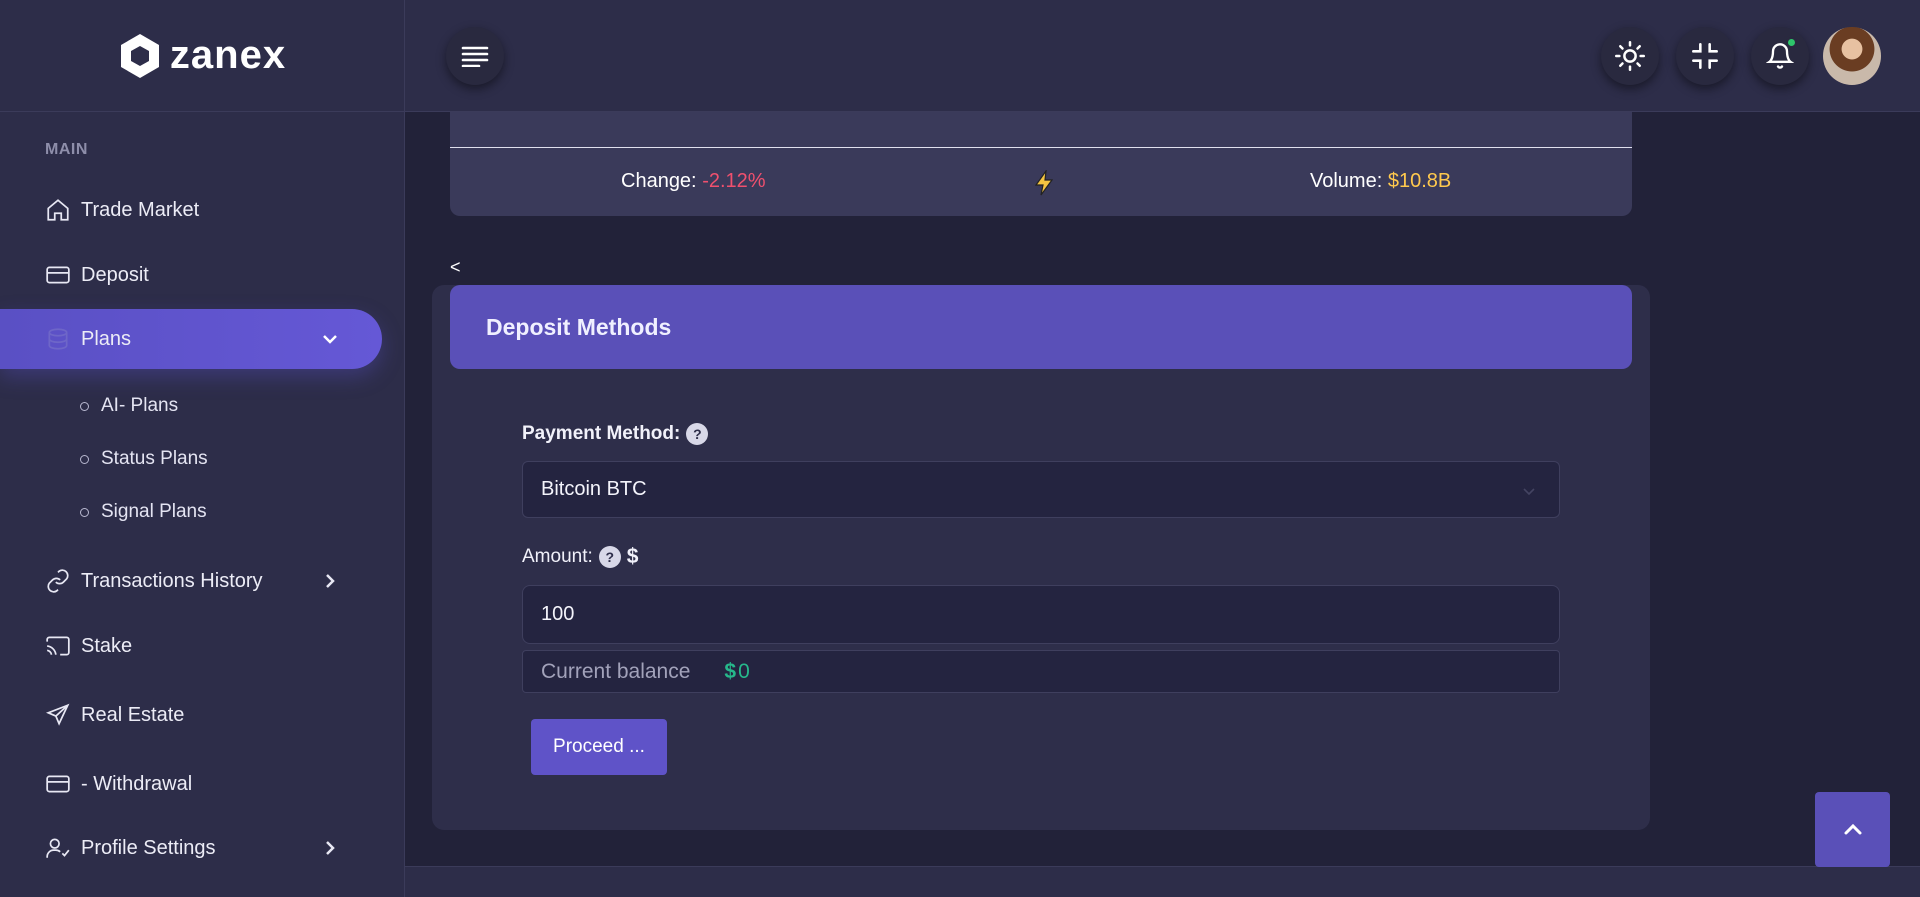  What do you see at coordinates (58, 581) in the screenshot?
I see `link-icon` at bounding box center [58, 581].